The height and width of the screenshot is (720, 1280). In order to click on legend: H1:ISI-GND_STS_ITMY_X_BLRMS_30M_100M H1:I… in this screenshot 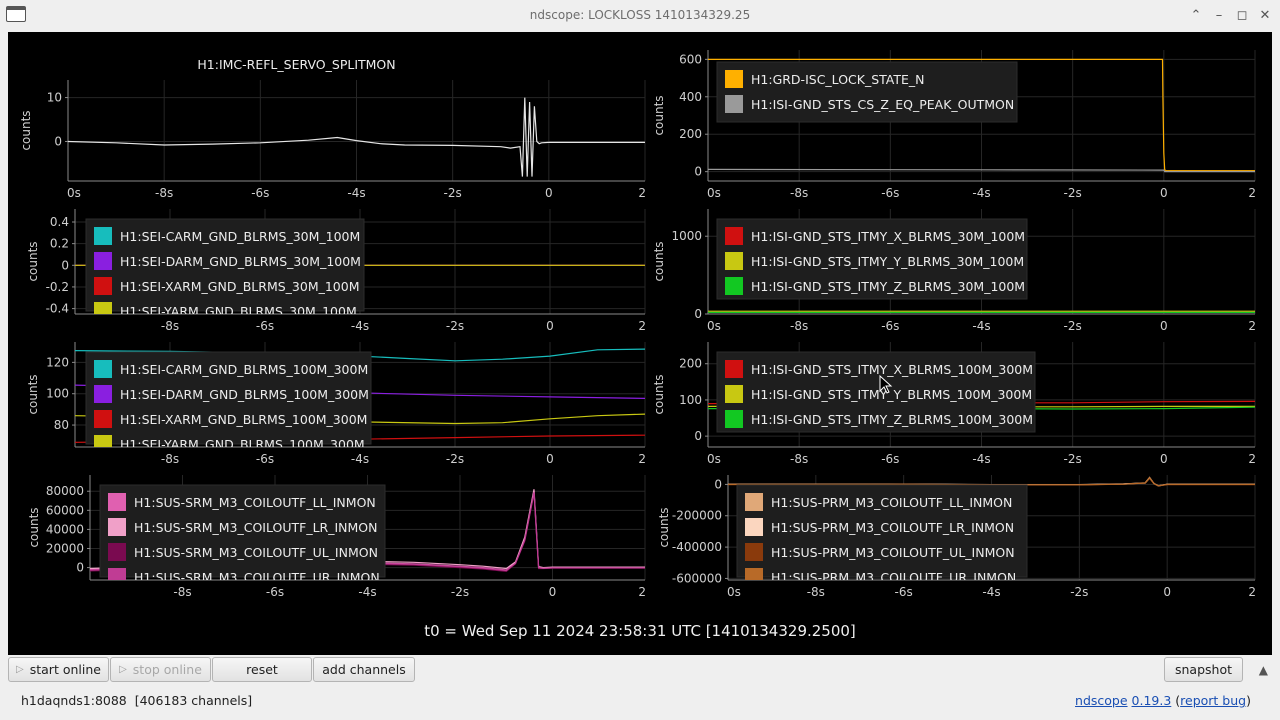, I will do `click(872, 259)`.